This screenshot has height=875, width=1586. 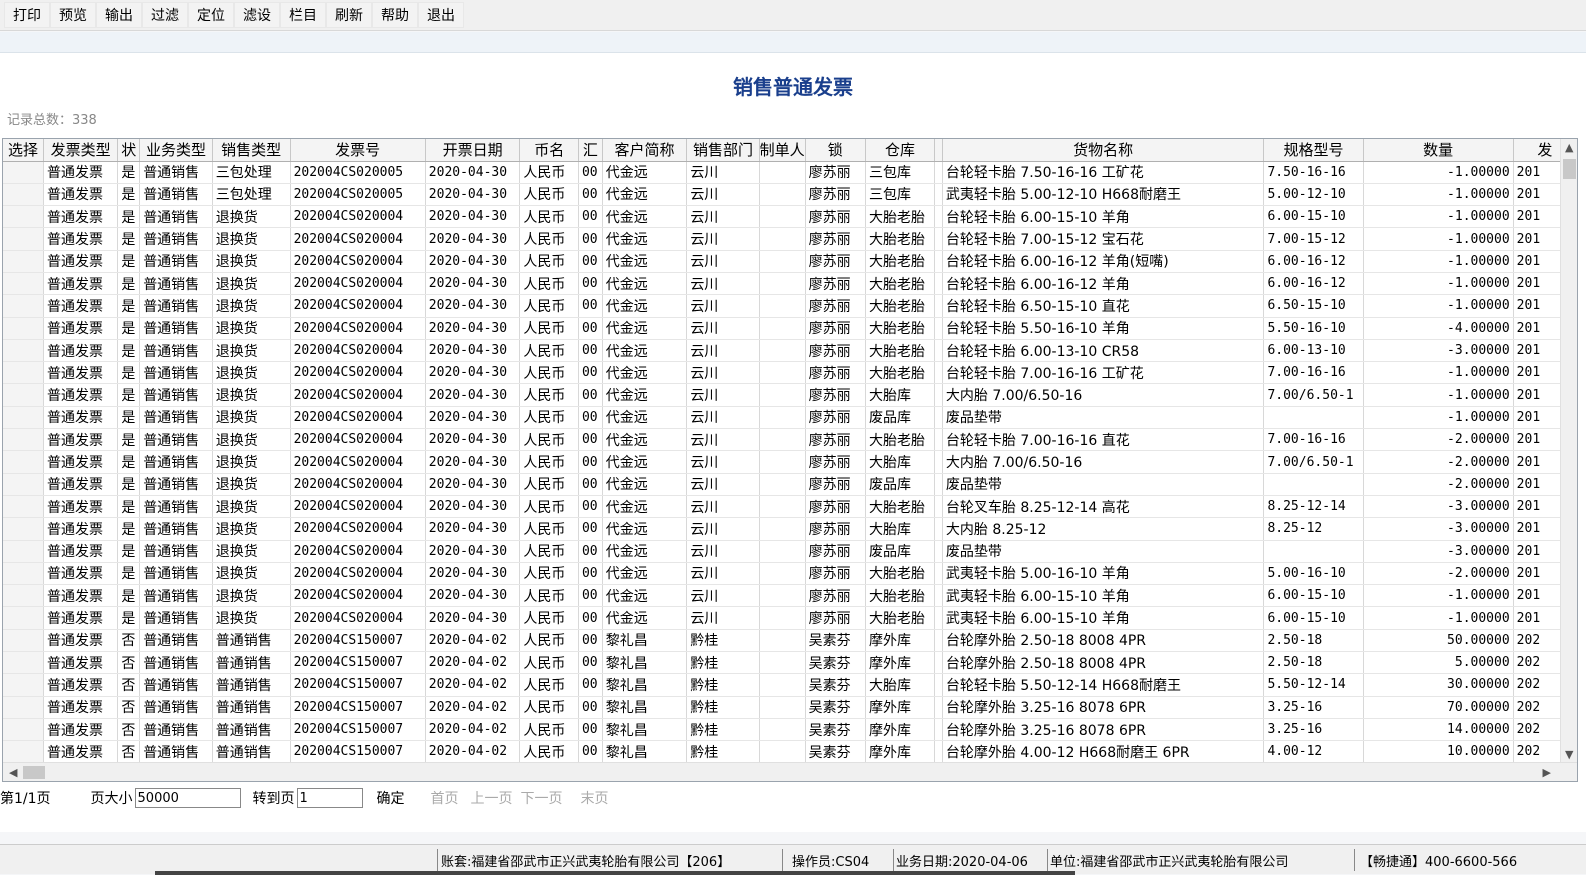 I want to click on columns-button: 栏目, so click(x=303, y=15).